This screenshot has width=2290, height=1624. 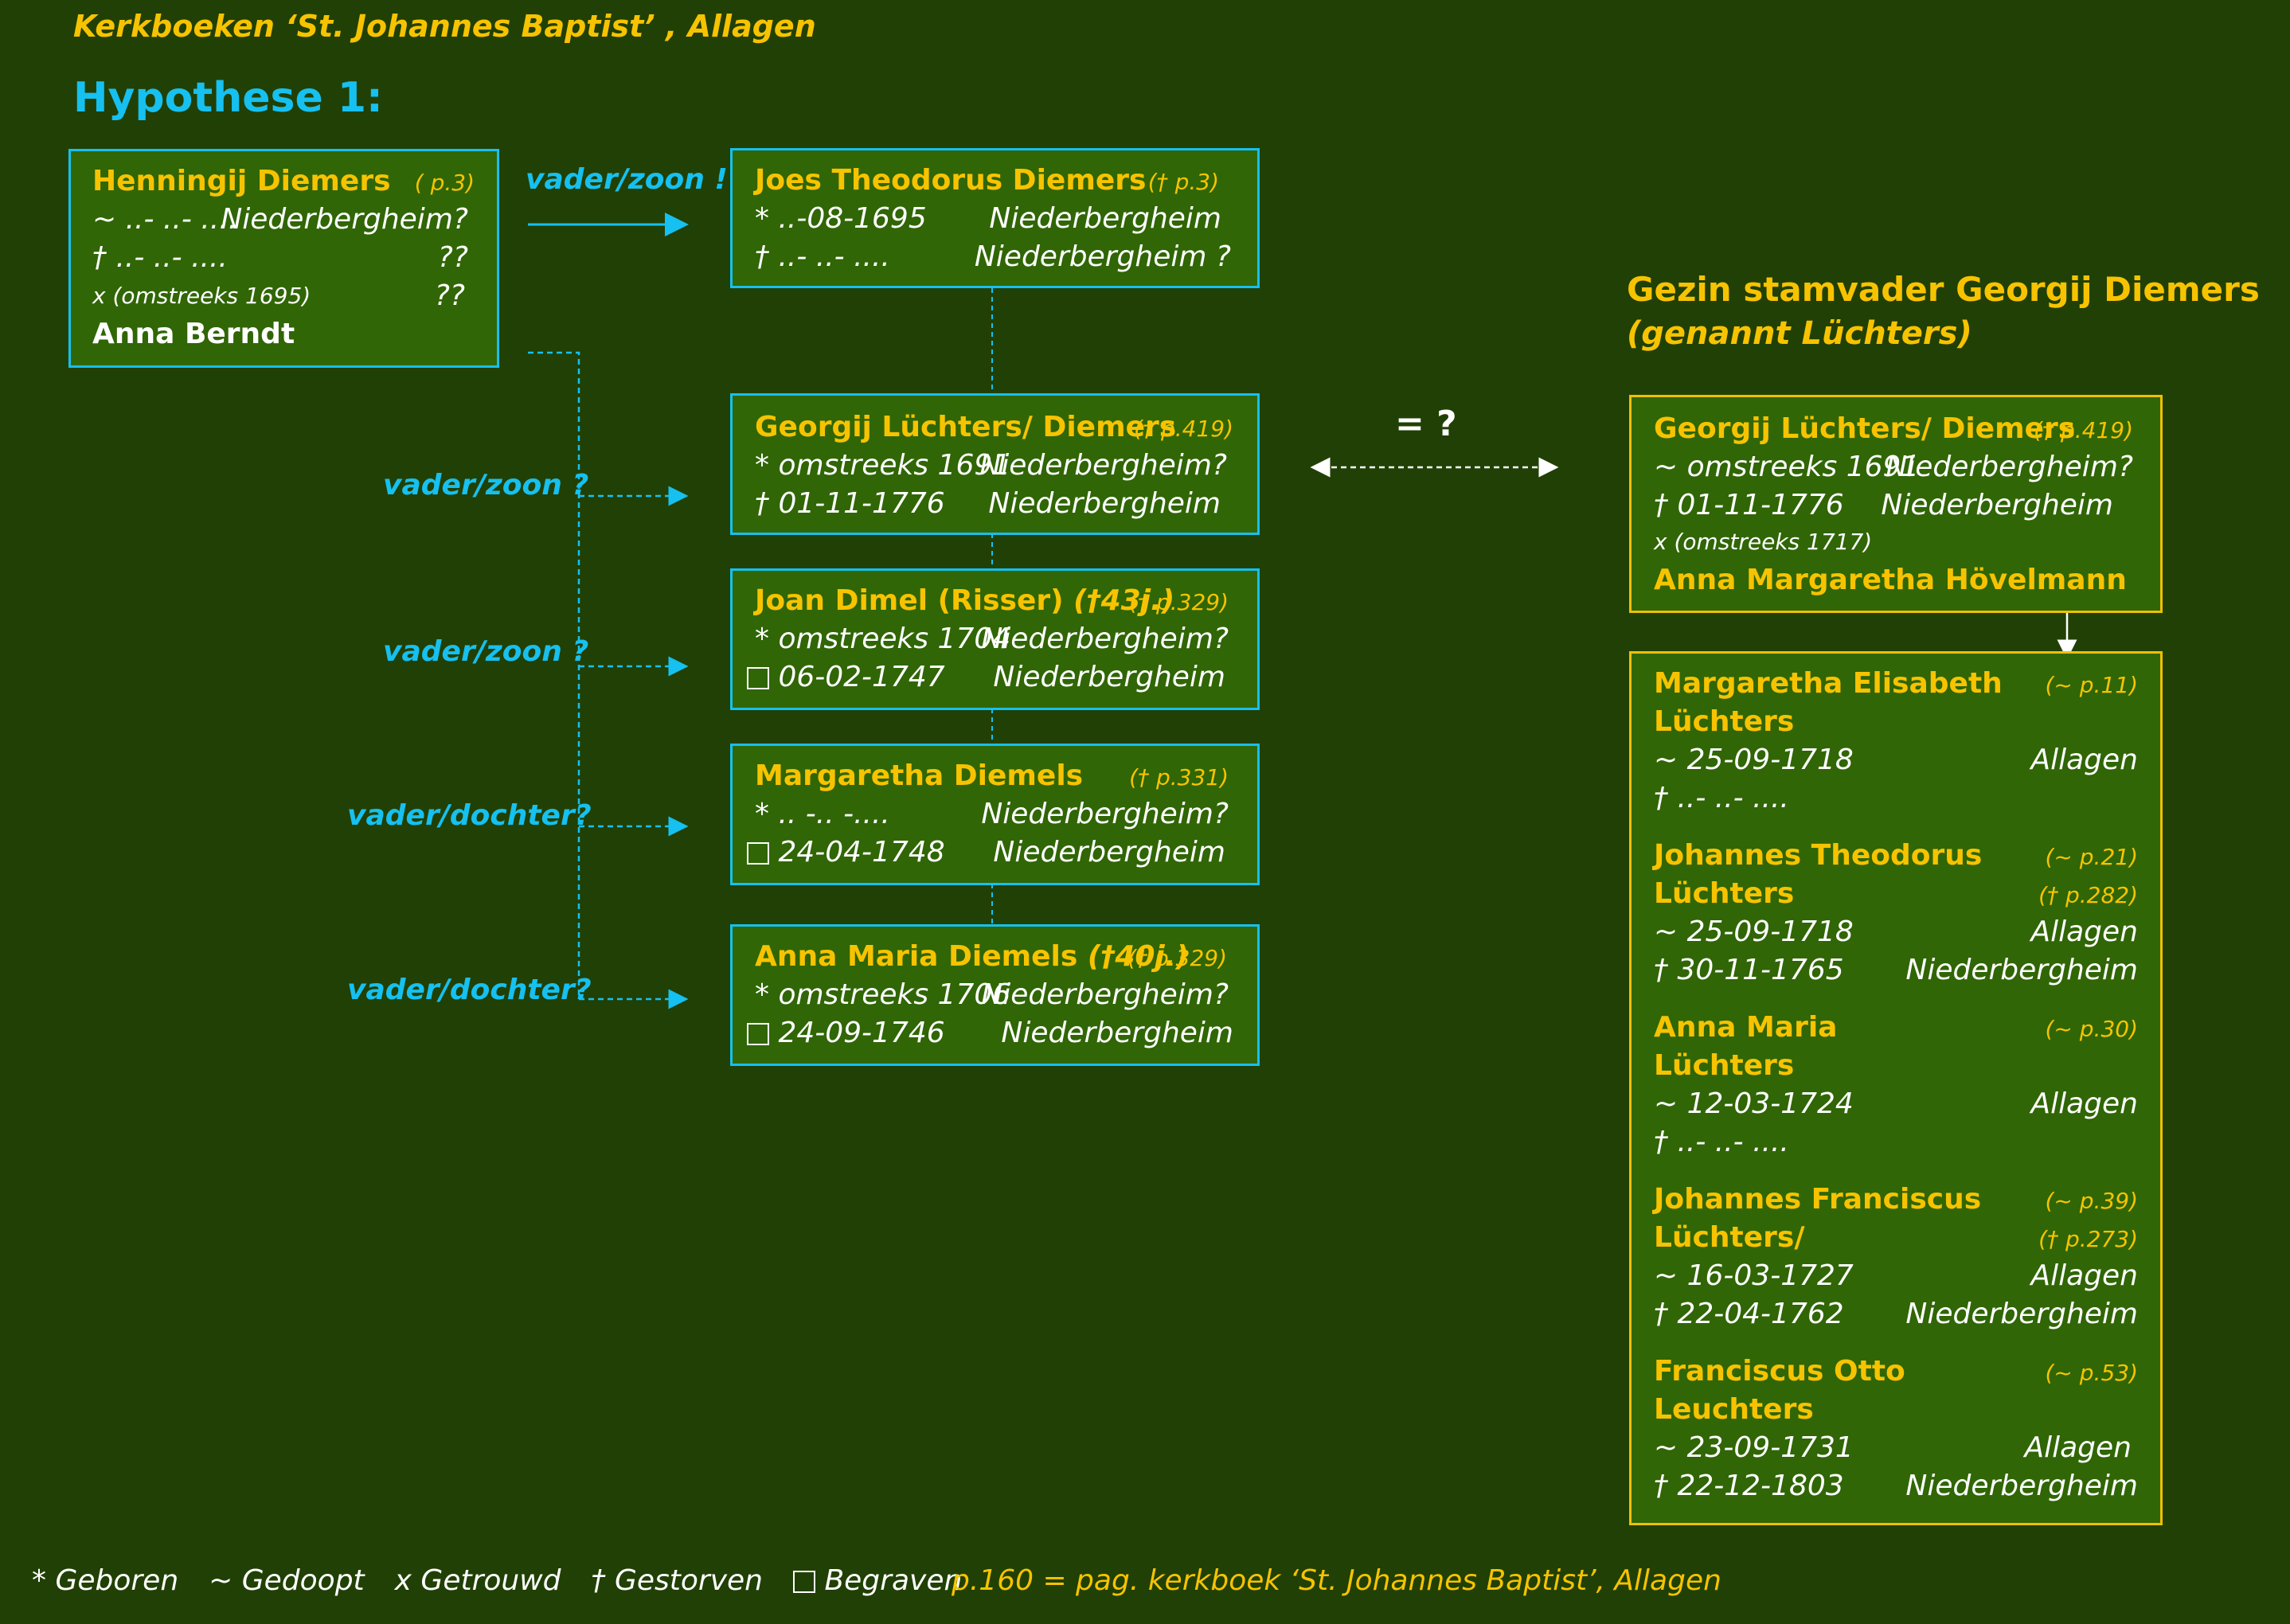 I want to click on page-ref: († p.3), so click(x=1183, y=182).